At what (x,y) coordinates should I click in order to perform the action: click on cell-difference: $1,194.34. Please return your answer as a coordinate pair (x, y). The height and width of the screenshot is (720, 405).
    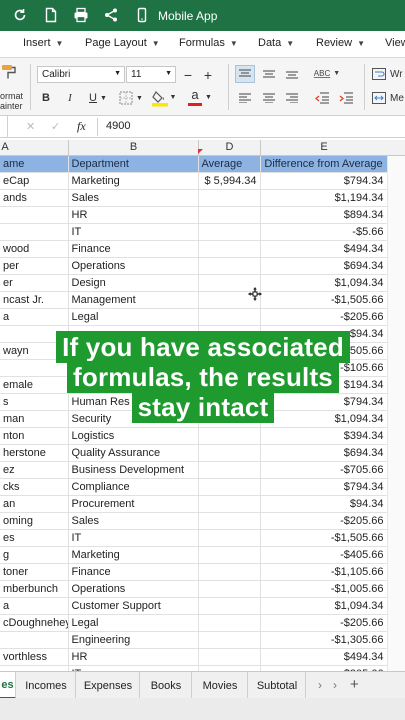
    Looking at the image, I should click on (323, 198).